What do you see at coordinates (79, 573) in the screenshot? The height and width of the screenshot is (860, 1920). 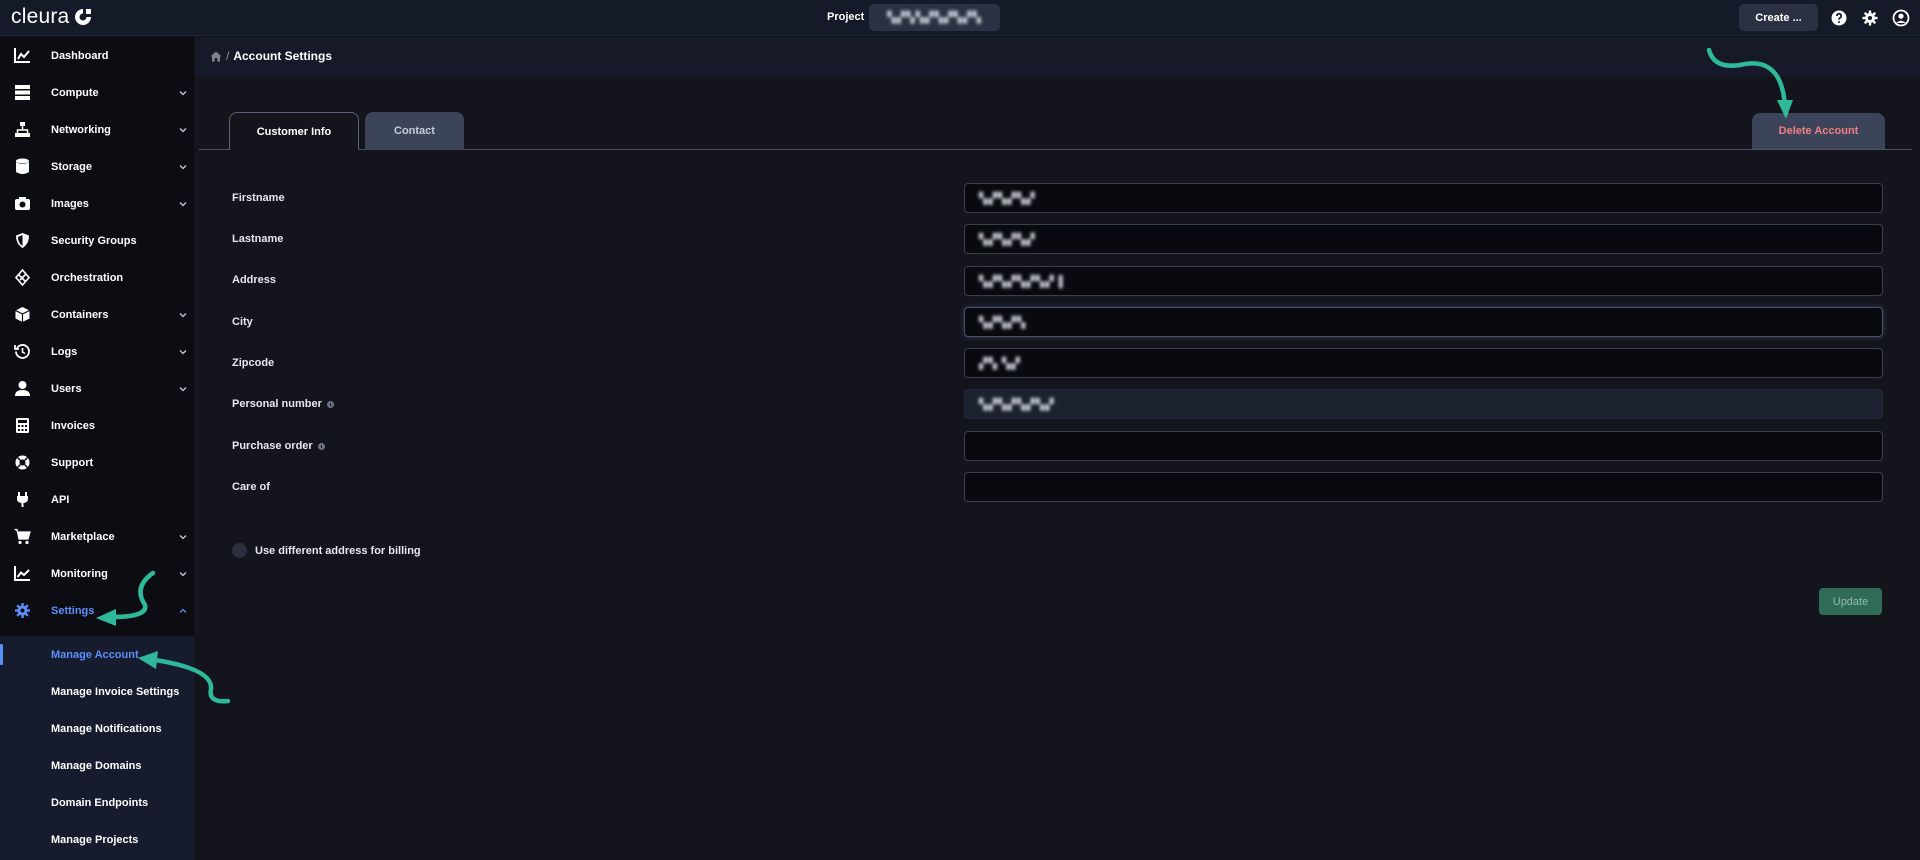 I see `sidebar-item-label: Monitoring` at bounding box center [79, 573].